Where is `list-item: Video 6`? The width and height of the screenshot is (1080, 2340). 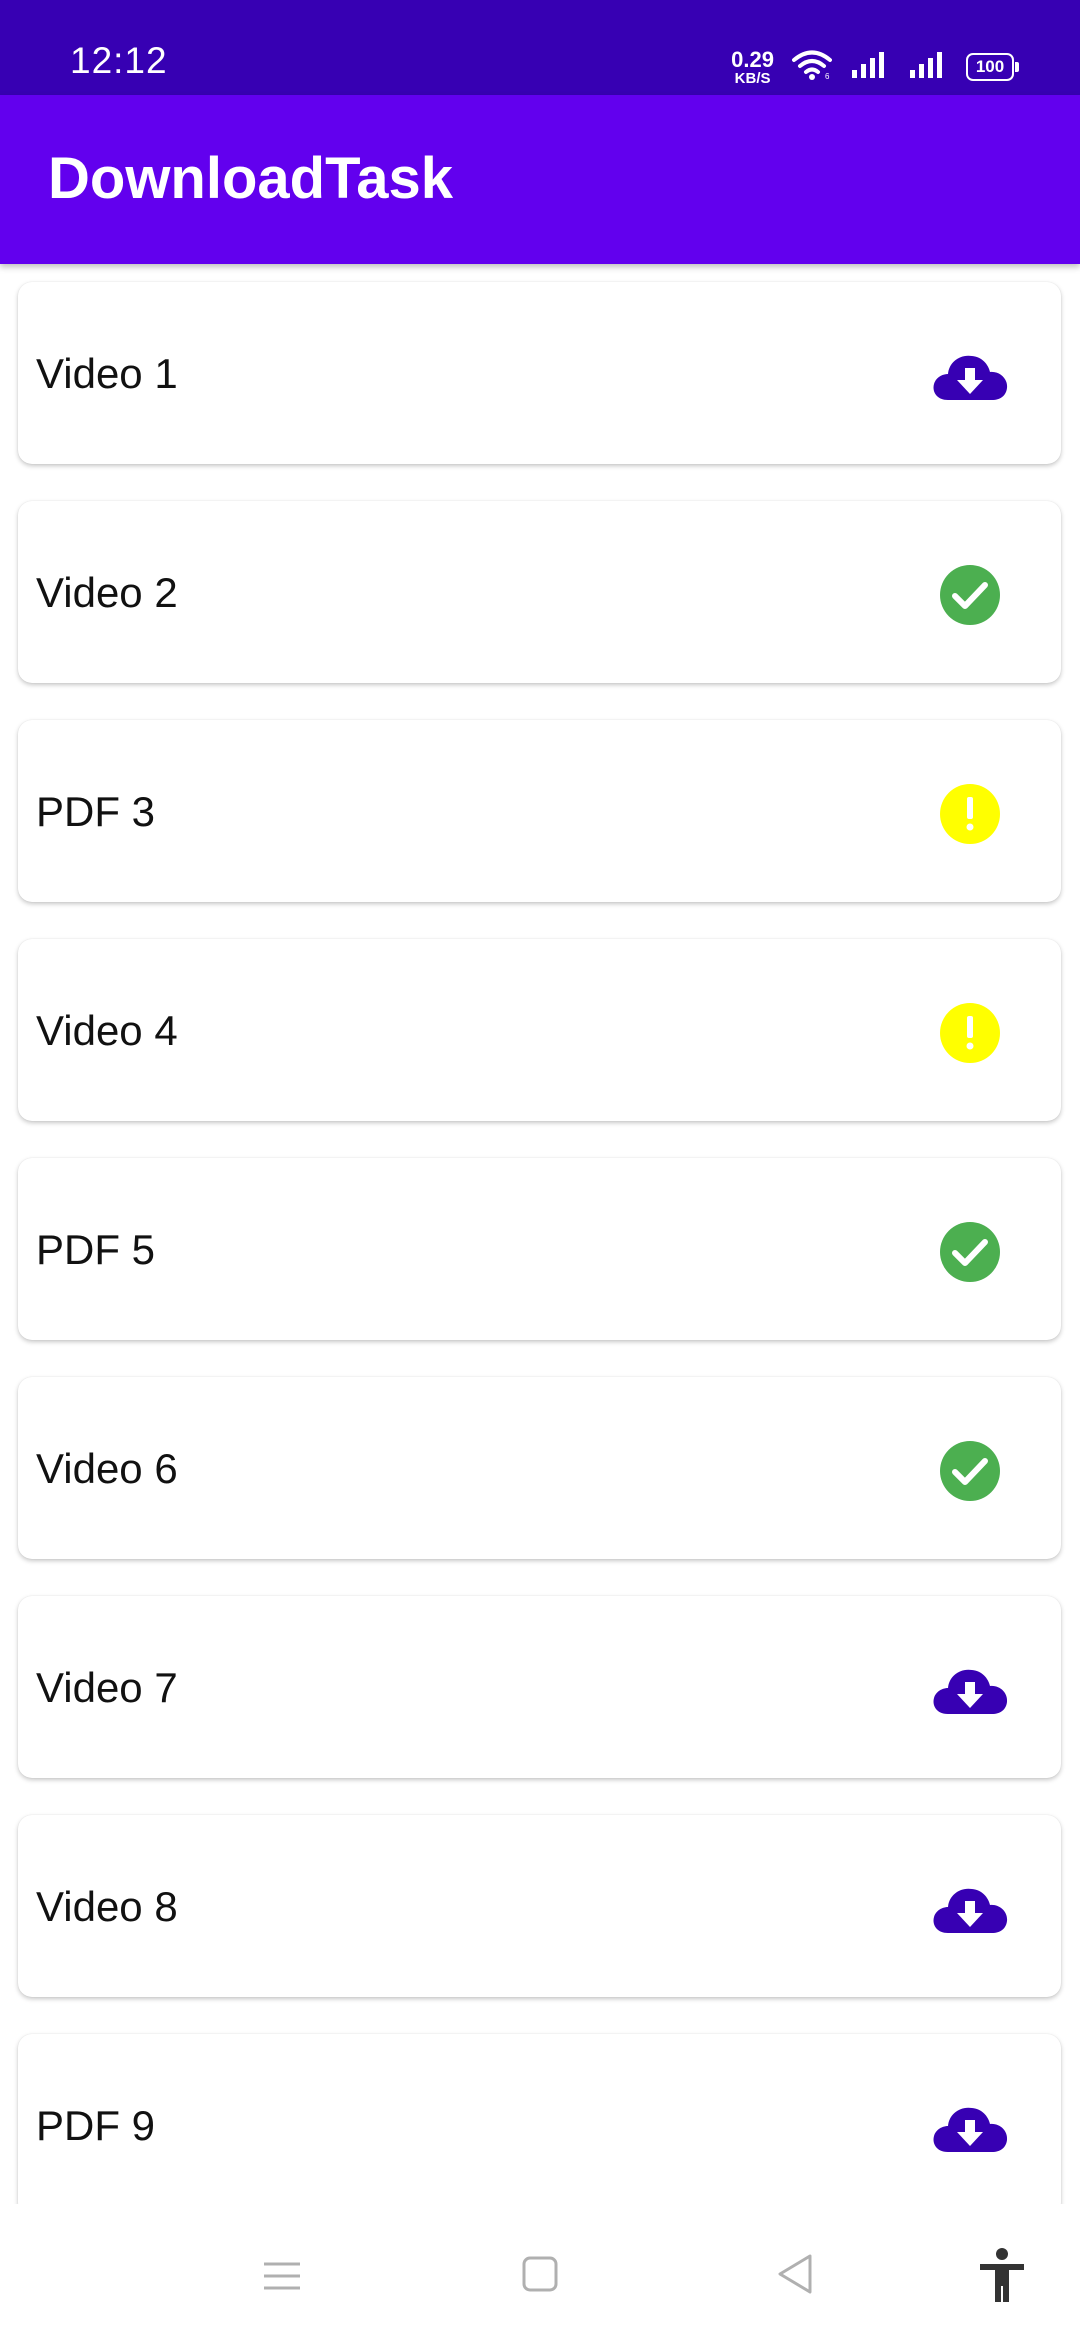 list-item: Video 6 is located at coordinates (539, 1468).